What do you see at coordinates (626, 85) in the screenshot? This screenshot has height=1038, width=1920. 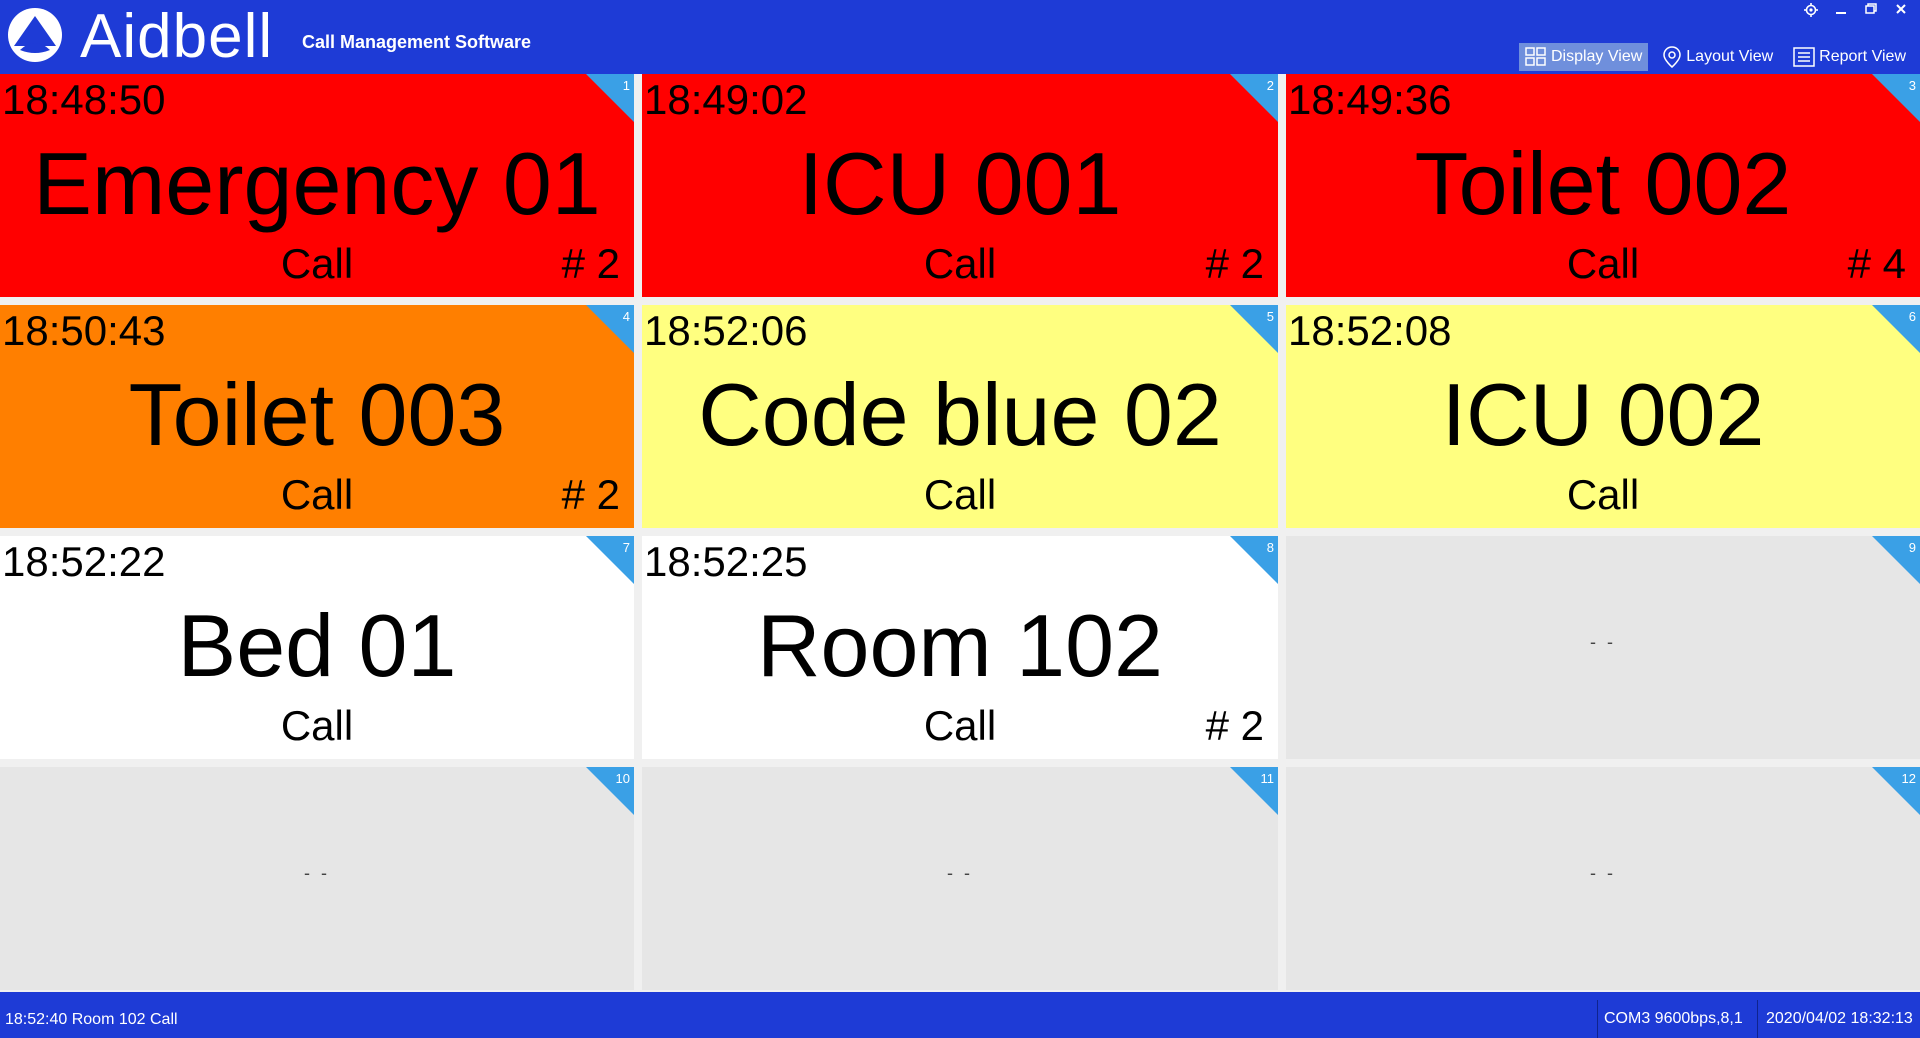 I see `tile-number: 1` at bounding box center [626, 85].